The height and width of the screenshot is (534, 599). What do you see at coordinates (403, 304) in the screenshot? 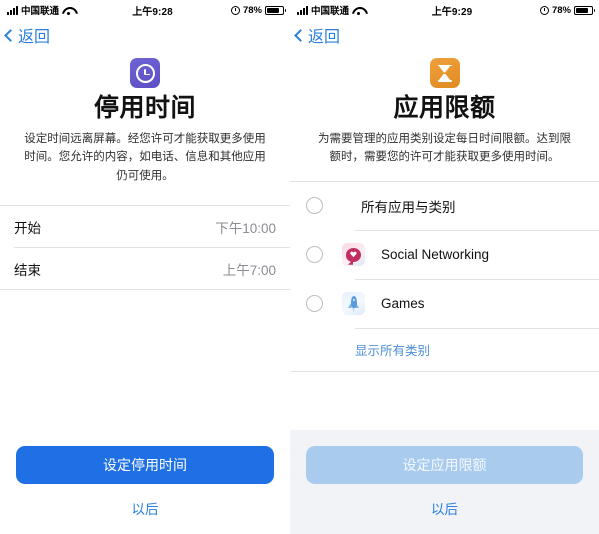
I see `list-item-label: Games` at bounding box center [403, 304].